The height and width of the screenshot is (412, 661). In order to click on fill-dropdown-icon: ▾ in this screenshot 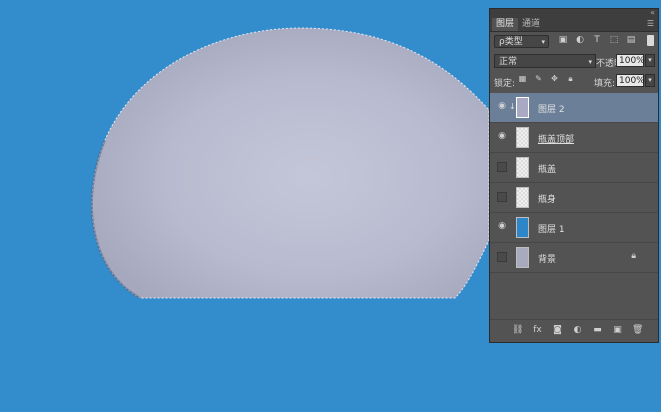, I will do `click(650, 80)`.